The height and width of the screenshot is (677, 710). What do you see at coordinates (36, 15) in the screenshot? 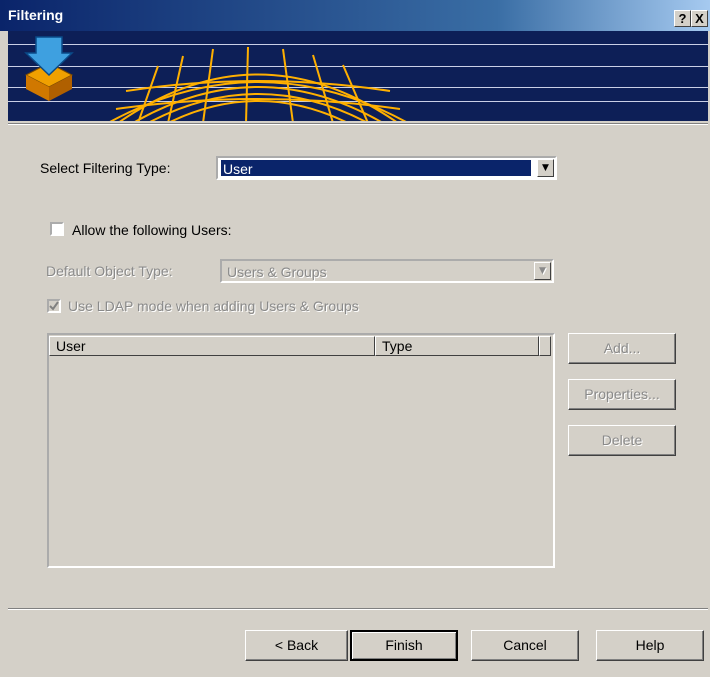
I see `window-title: Filtering` at bounding box center [36, 15].